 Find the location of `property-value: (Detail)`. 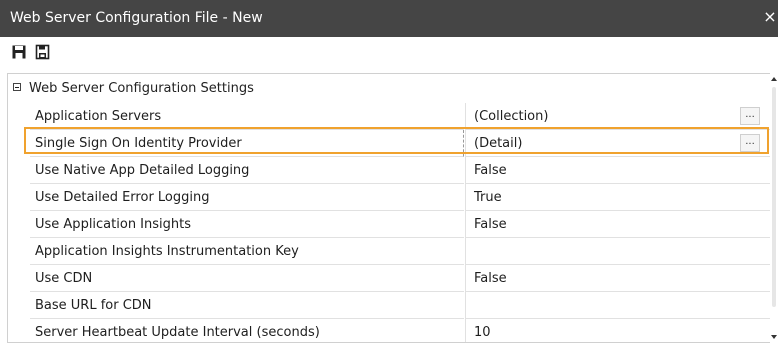

property-value: (Detail) is located at coordinates (618, 143).